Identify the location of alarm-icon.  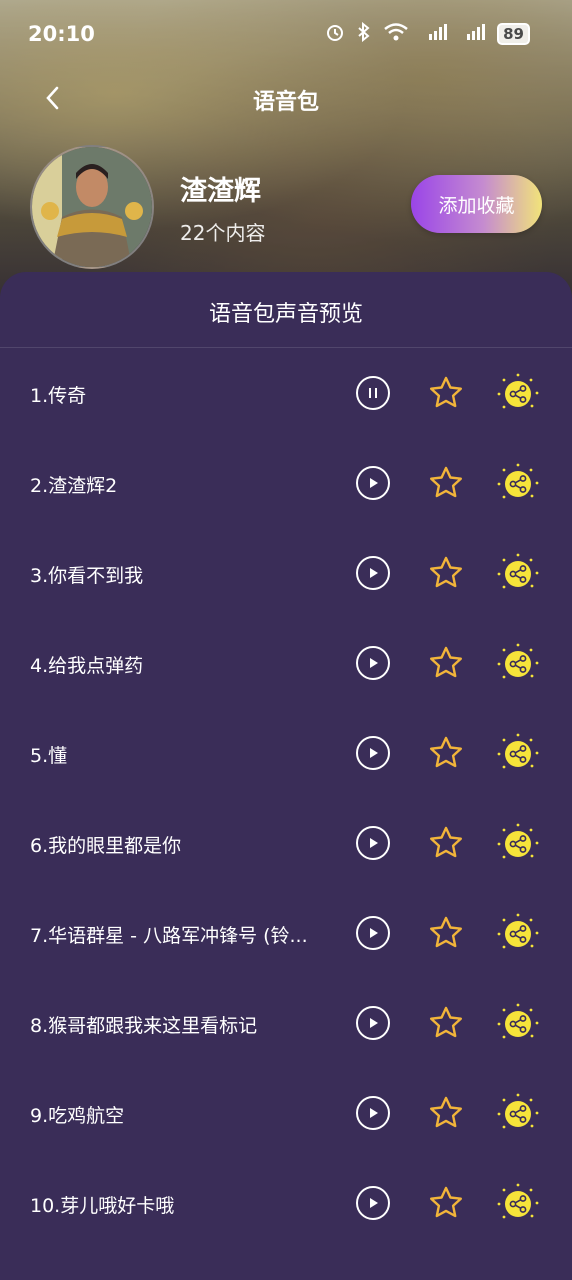
(335, 34).